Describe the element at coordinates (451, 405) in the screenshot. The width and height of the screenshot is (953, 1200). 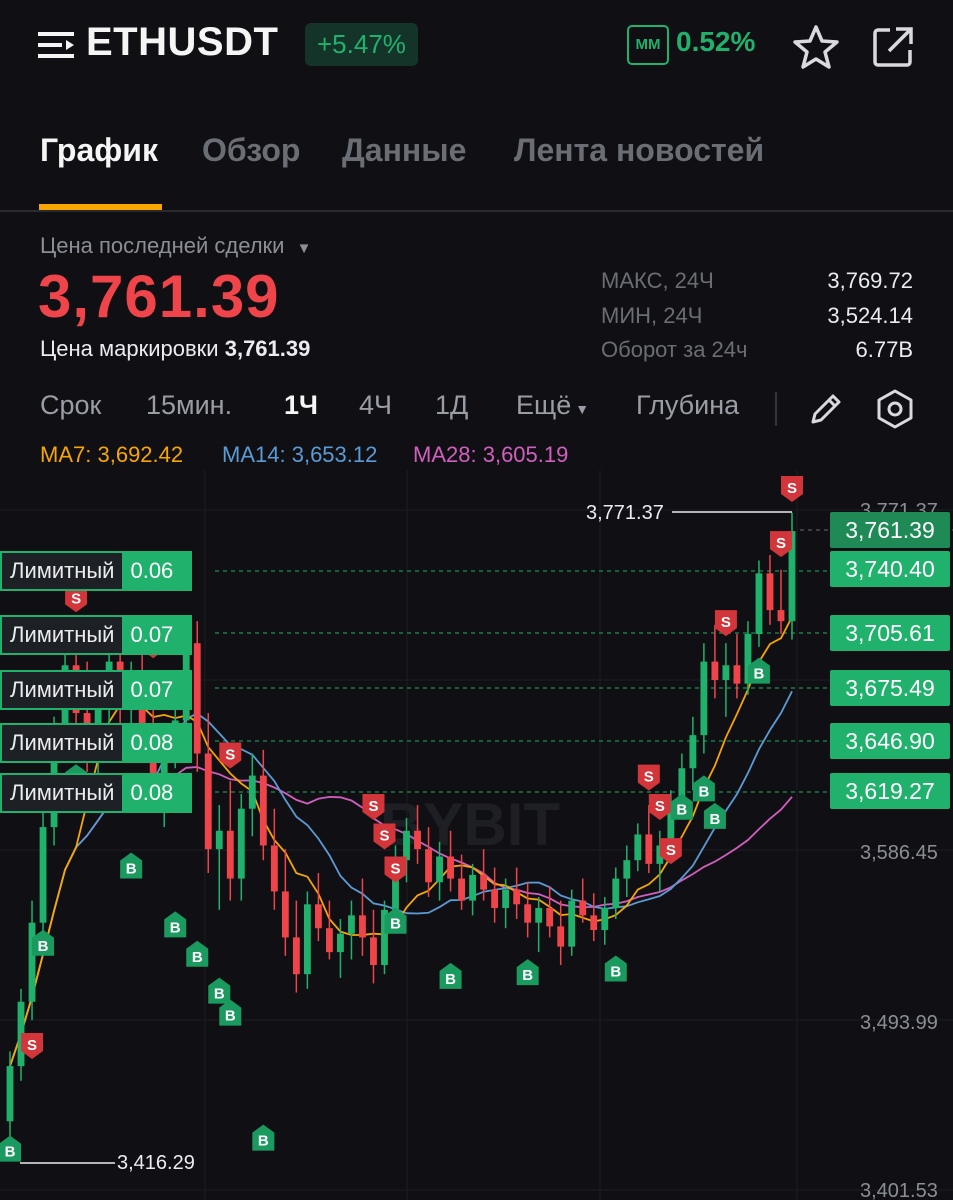
I see `timeframe-1d: 1Д` at that location.